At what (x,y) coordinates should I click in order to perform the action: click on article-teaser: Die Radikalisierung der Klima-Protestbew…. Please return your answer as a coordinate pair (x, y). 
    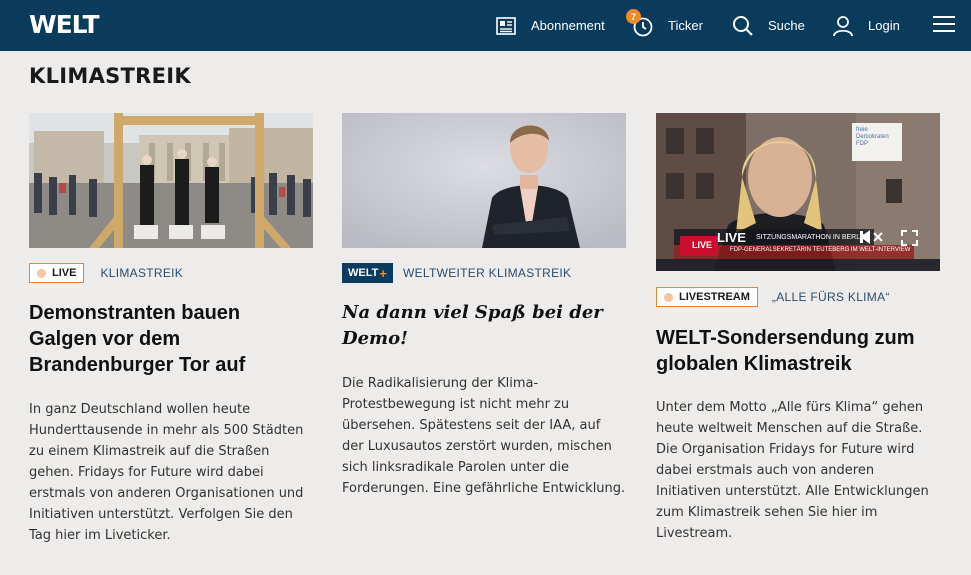
    Looking at the image, I should click on (484, 436).